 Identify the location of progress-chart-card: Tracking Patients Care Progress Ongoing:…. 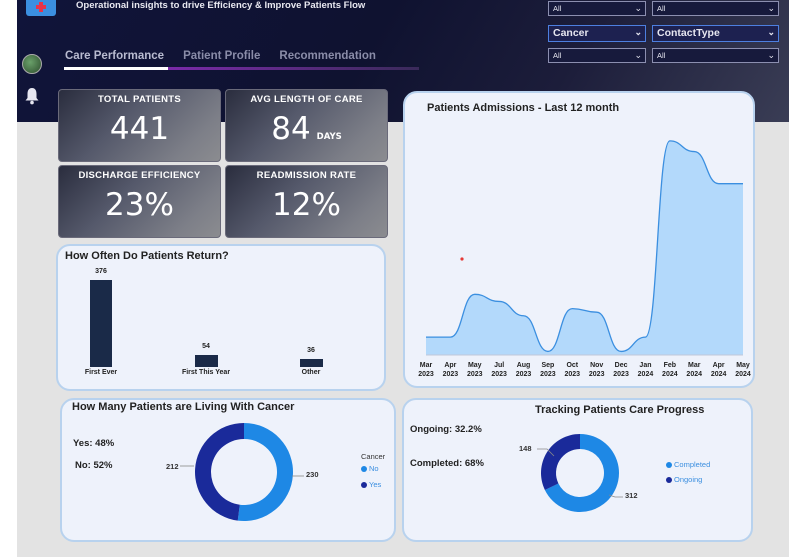
(577, 470).